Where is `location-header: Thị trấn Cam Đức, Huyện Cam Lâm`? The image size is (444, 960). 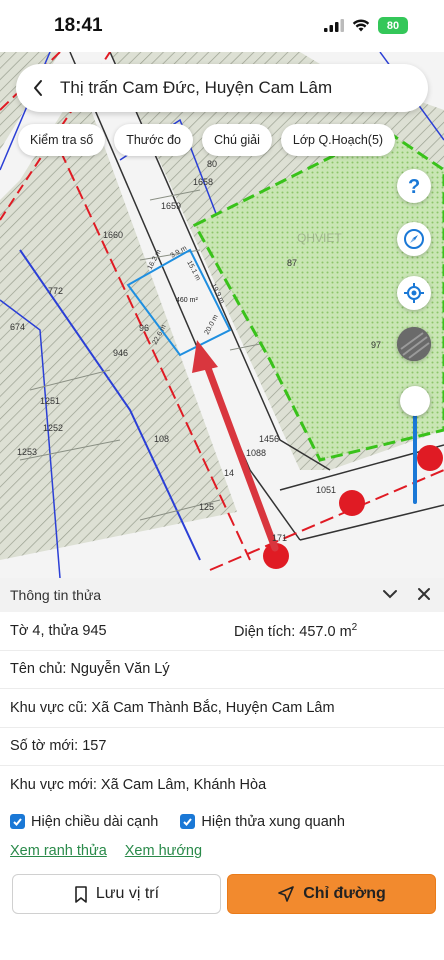
location-header: Thị trấn Cam Đức, Huyện Cam Lâm is located at coordinates (222, 88).